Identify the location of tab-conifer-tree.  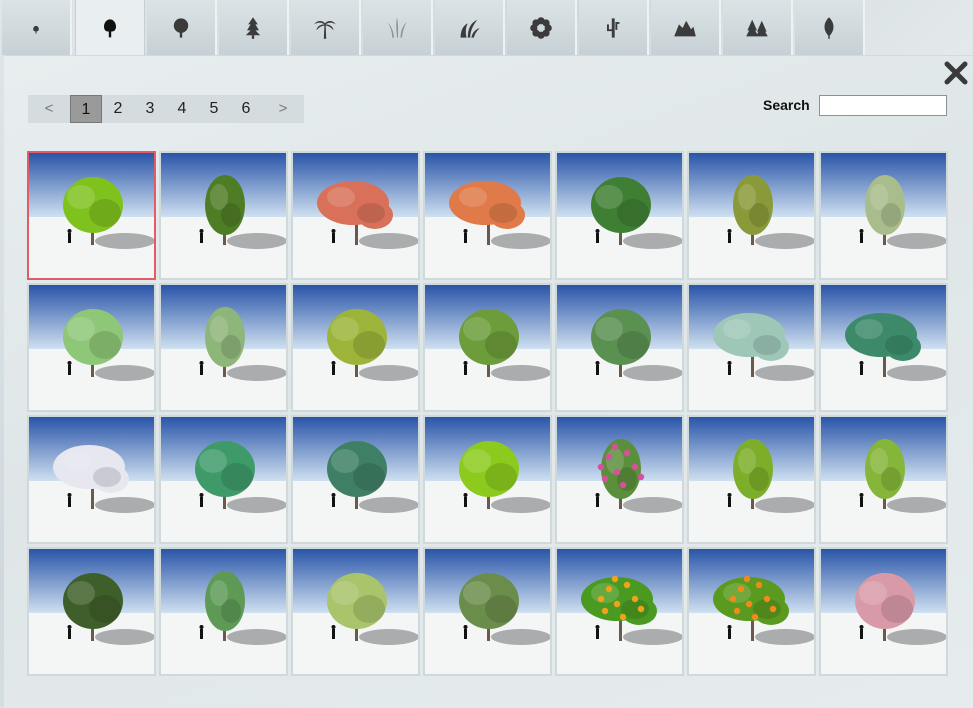
(254, 27).